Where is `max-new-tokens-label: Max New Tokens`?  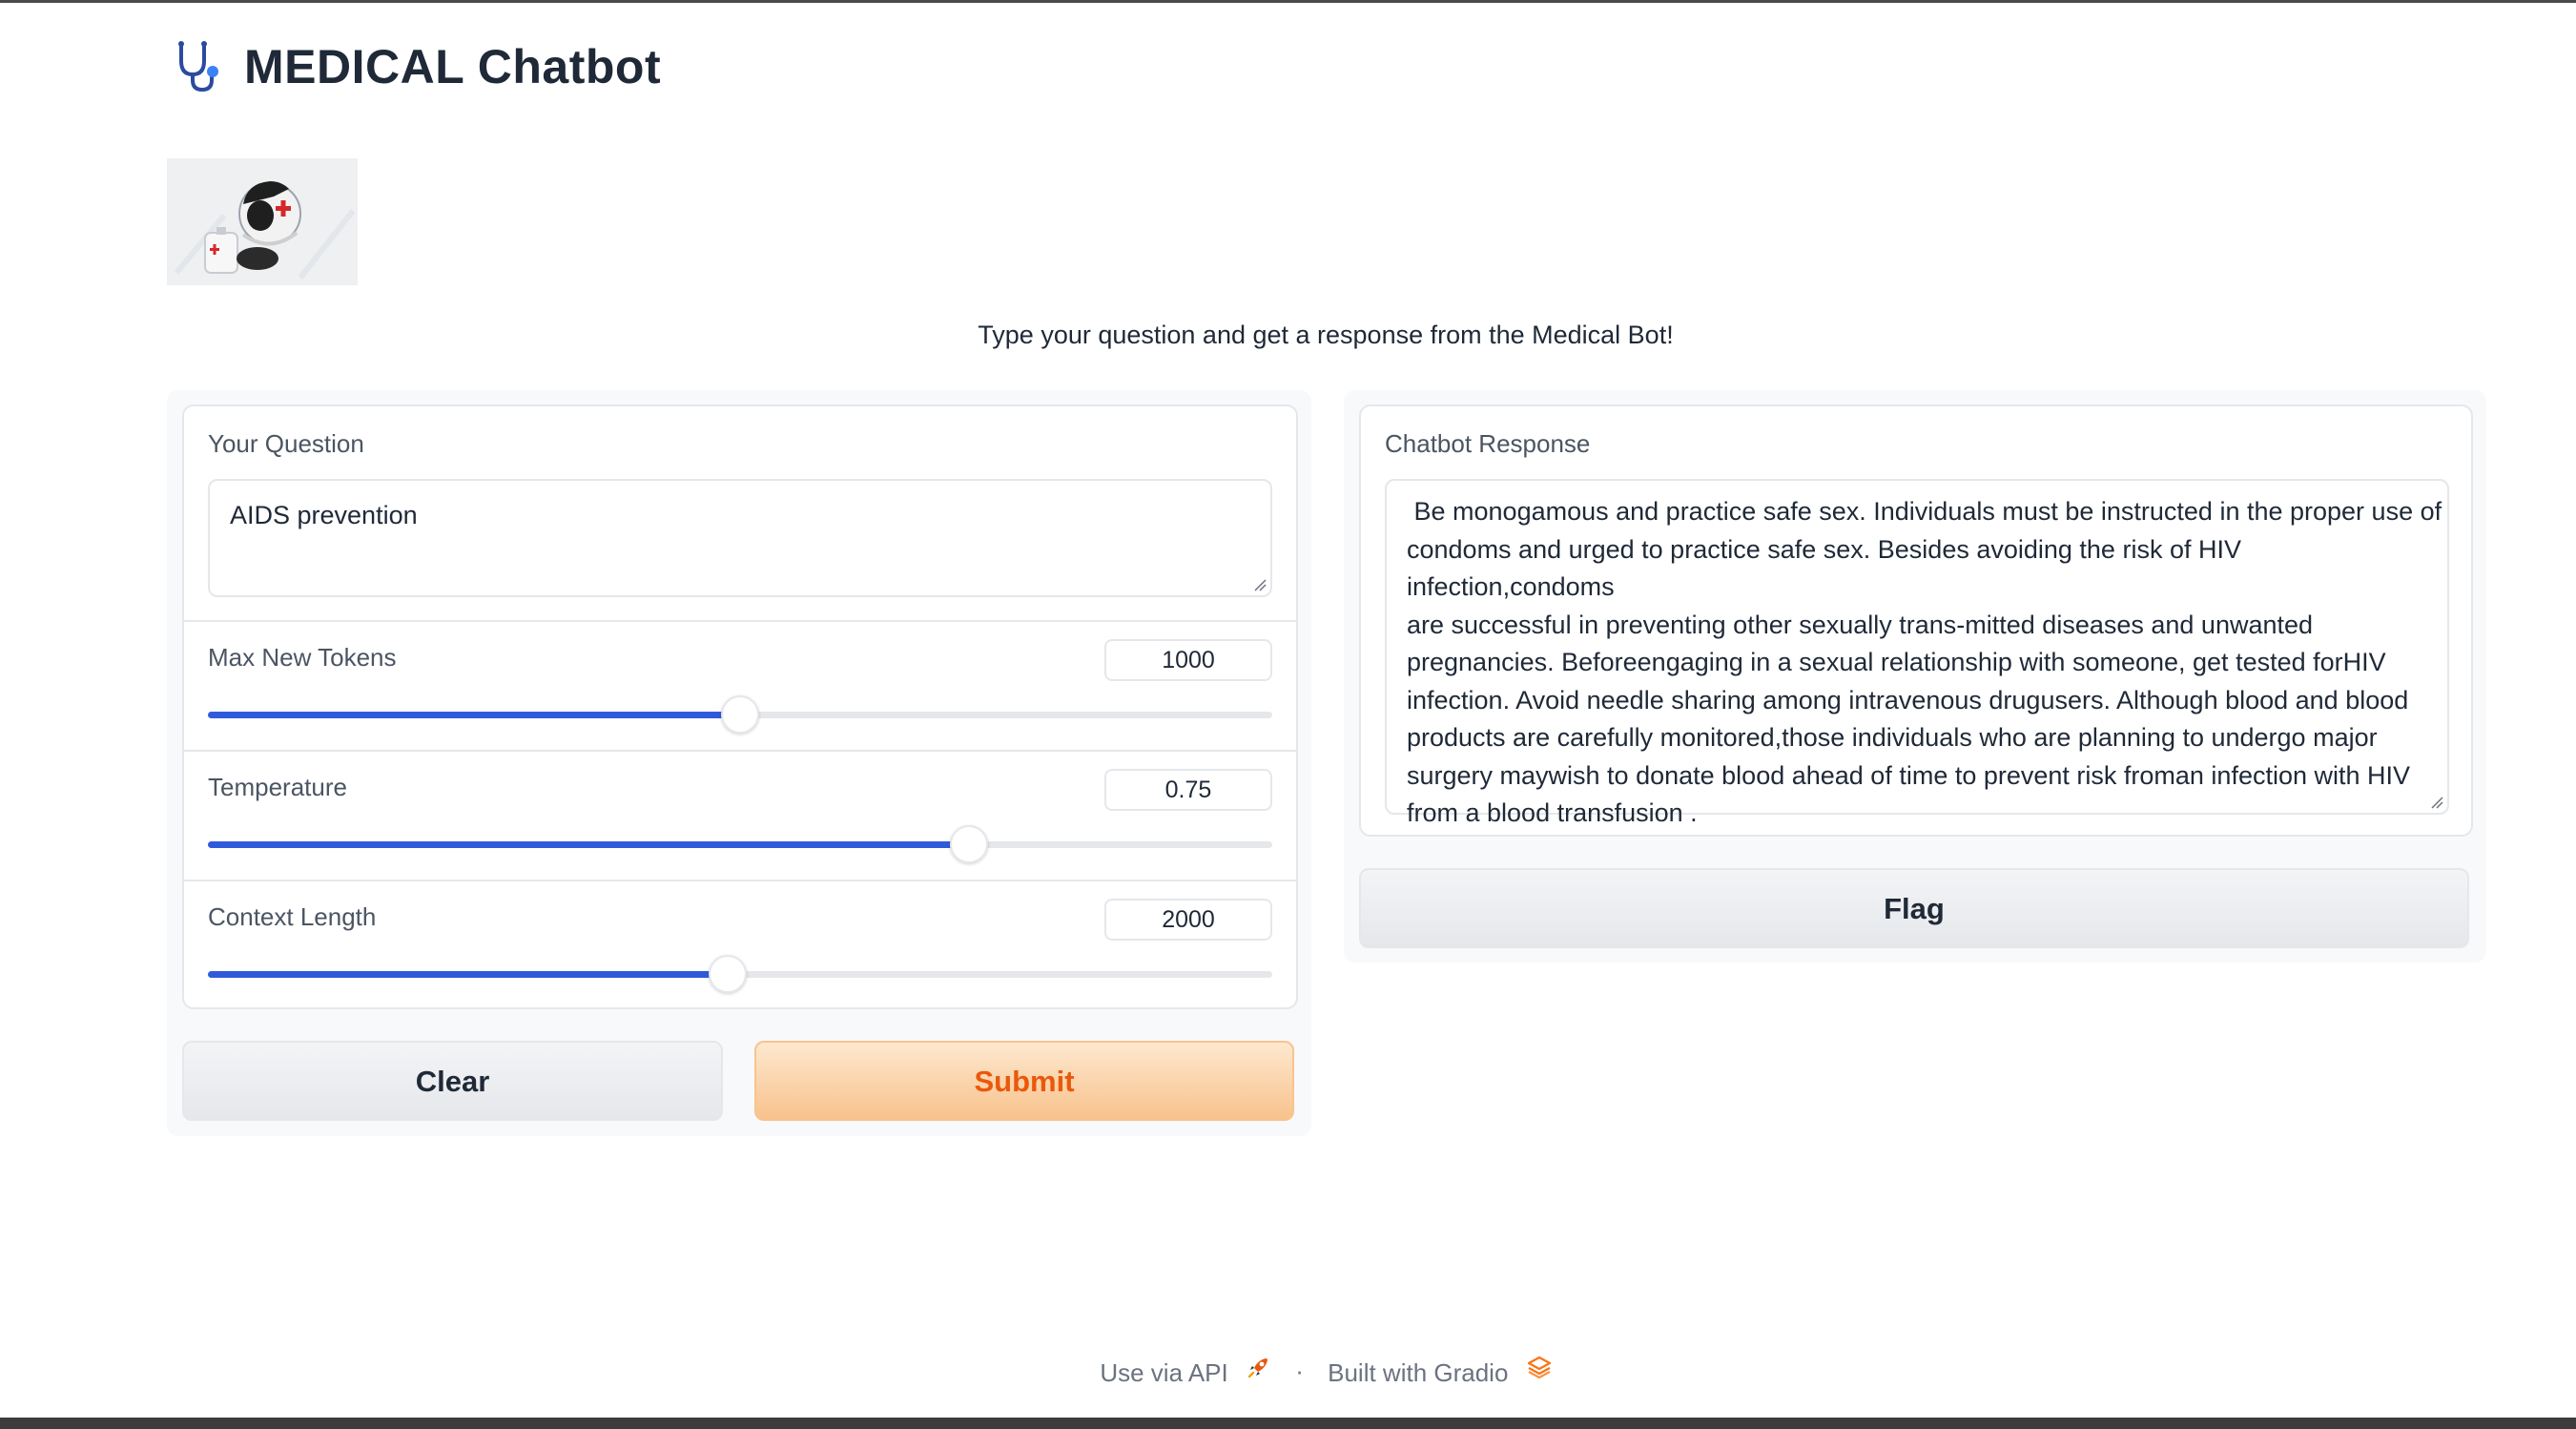 max-new-tokens-label: Max New Tokens is located at coordinates (302, 657).